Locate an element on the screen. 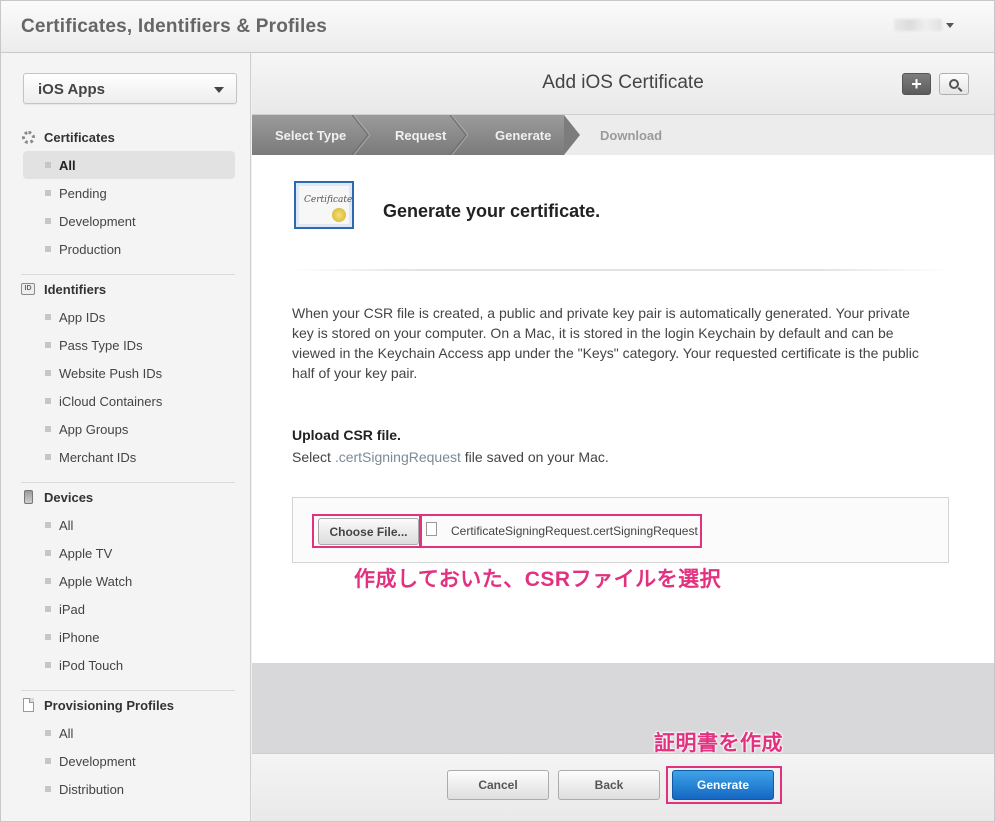 The height and width of the screenshot is (822, 995). back-button: Back is located at coordinates (609, 785).